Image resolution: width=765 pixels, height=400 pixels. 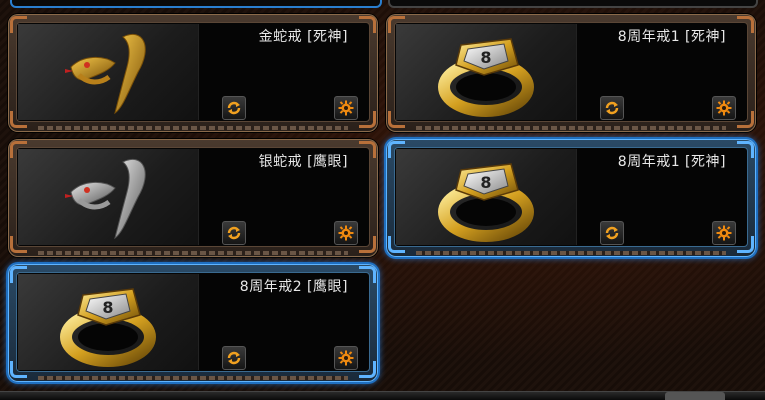 I want to click on previous-row-partial-left, so click(x=196, y=4).